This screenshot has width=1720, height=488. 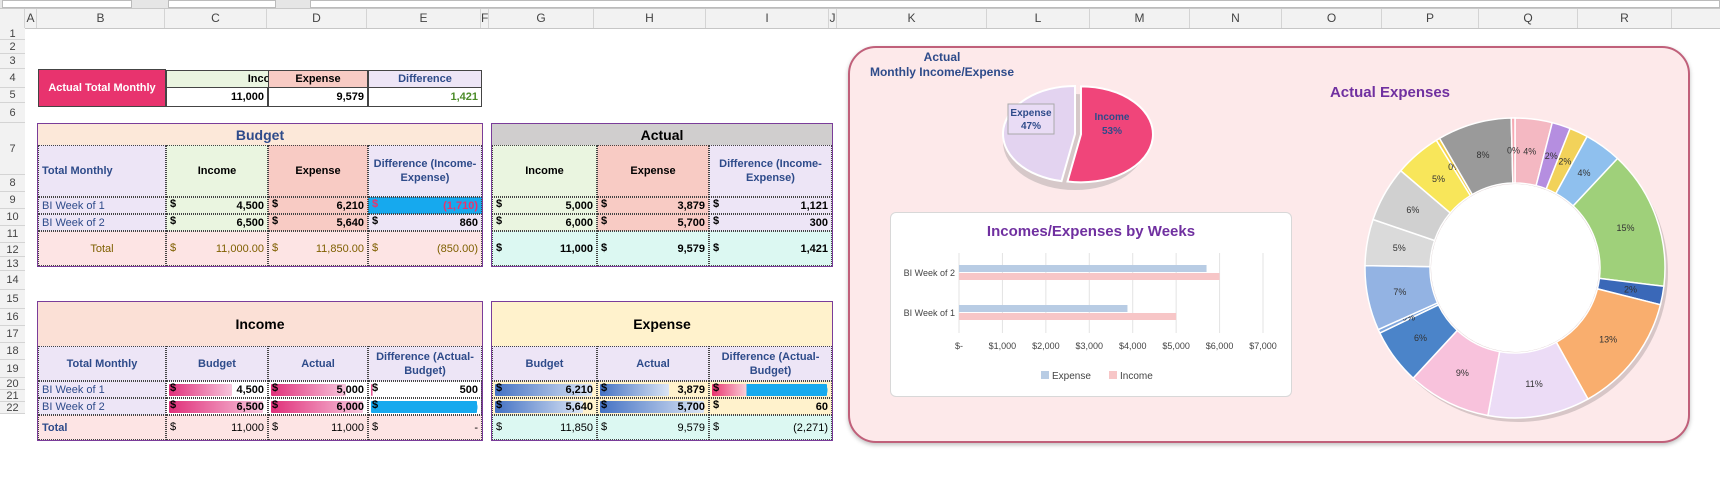 I want to click on expense-cmp-header-difference: Difference (Actual-Budget), so click(x=770, y=363).